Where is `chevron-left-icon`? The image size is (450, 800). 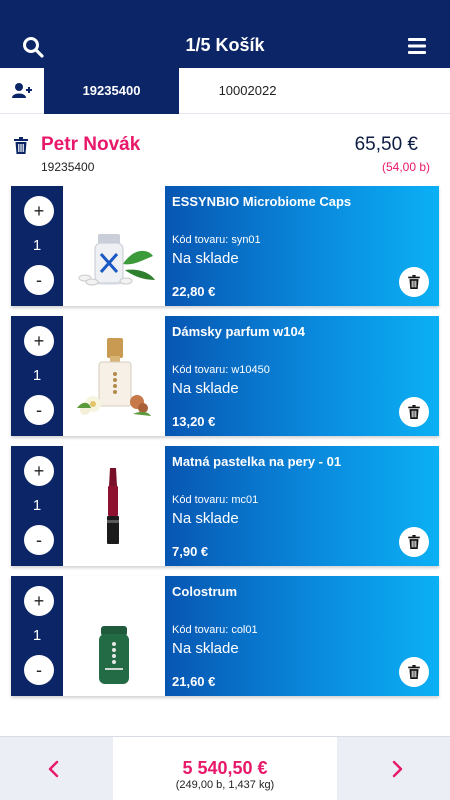
chevron-left-icon is located at coordinates (54, 769).